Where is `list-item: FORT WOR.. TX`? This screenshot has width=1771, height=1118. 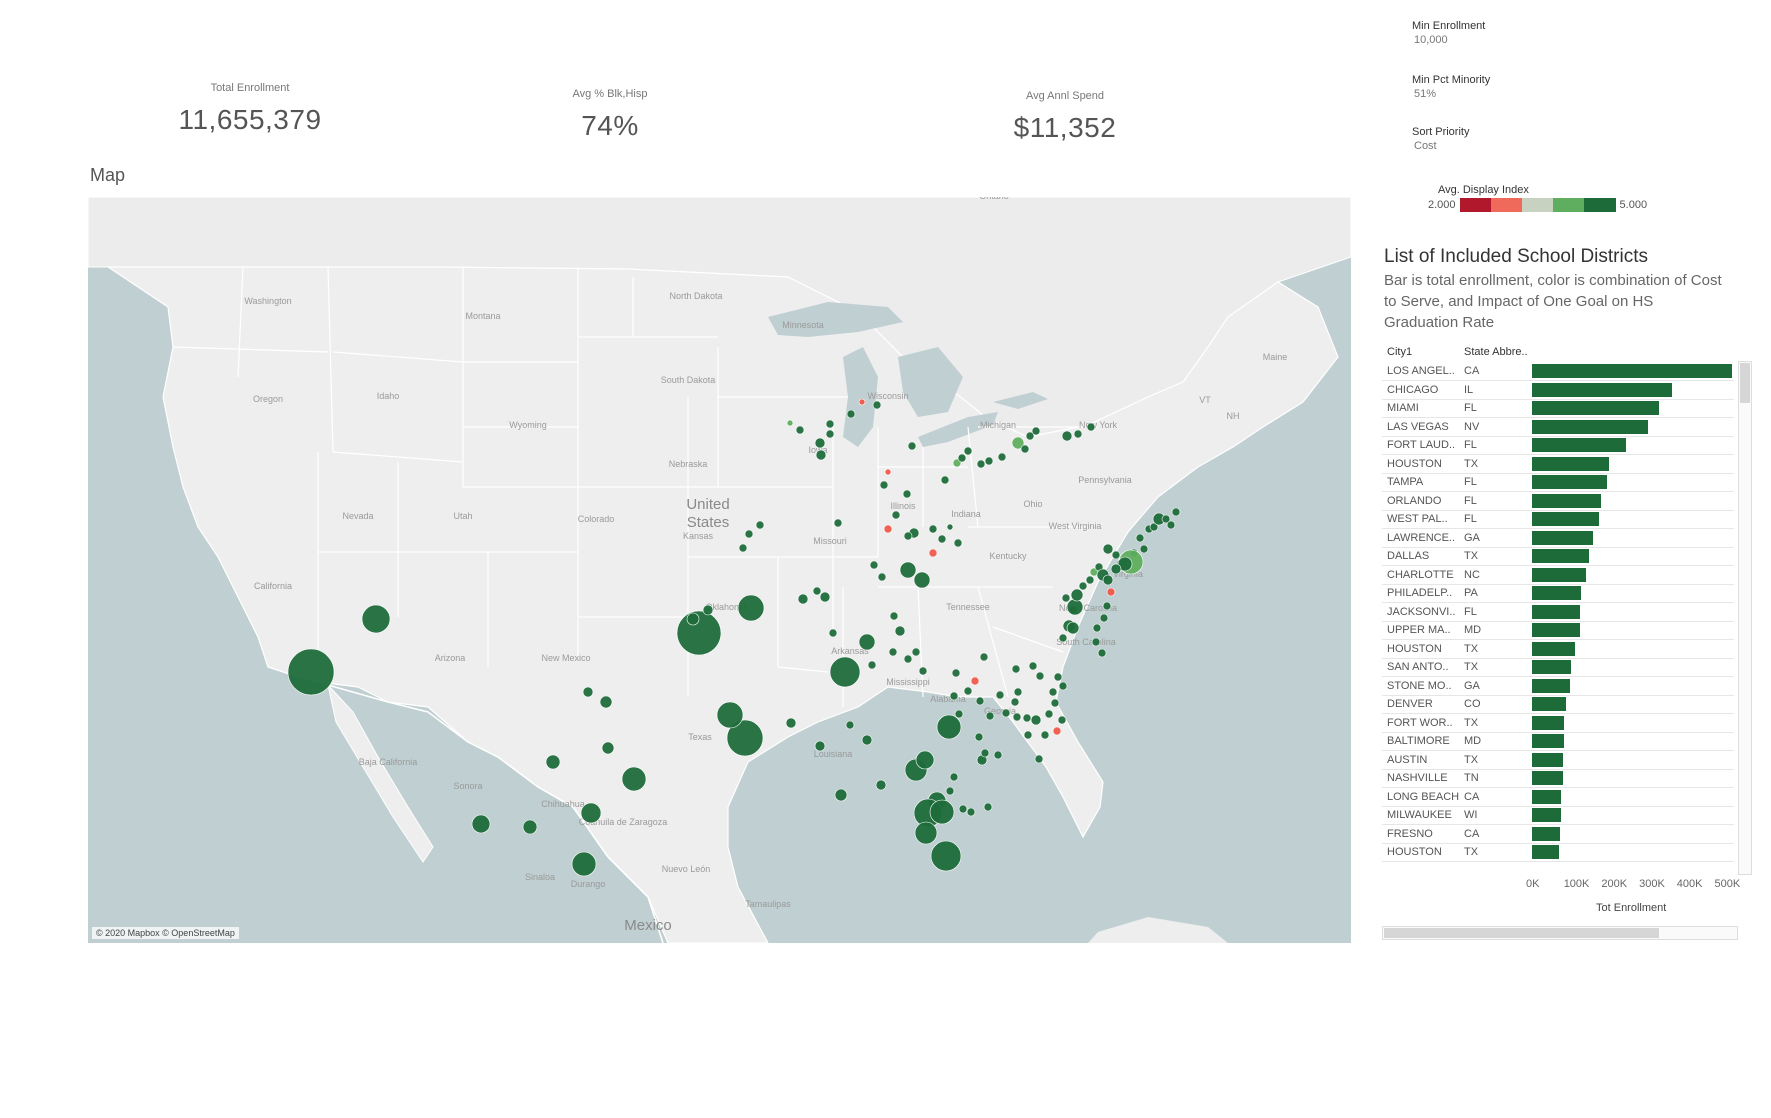
list-item: FORT WOR.. TX is located at coordinates (1558, 723).